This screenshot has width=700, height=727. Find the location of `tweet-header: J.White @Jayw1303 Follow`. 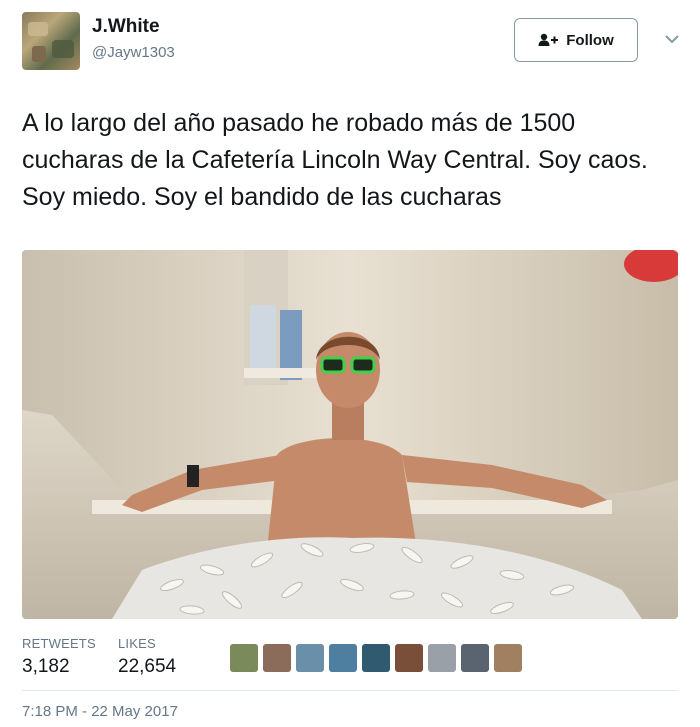

tweet-header: J.White @Jayw1303 Follow is located at coordinates (352, 43).